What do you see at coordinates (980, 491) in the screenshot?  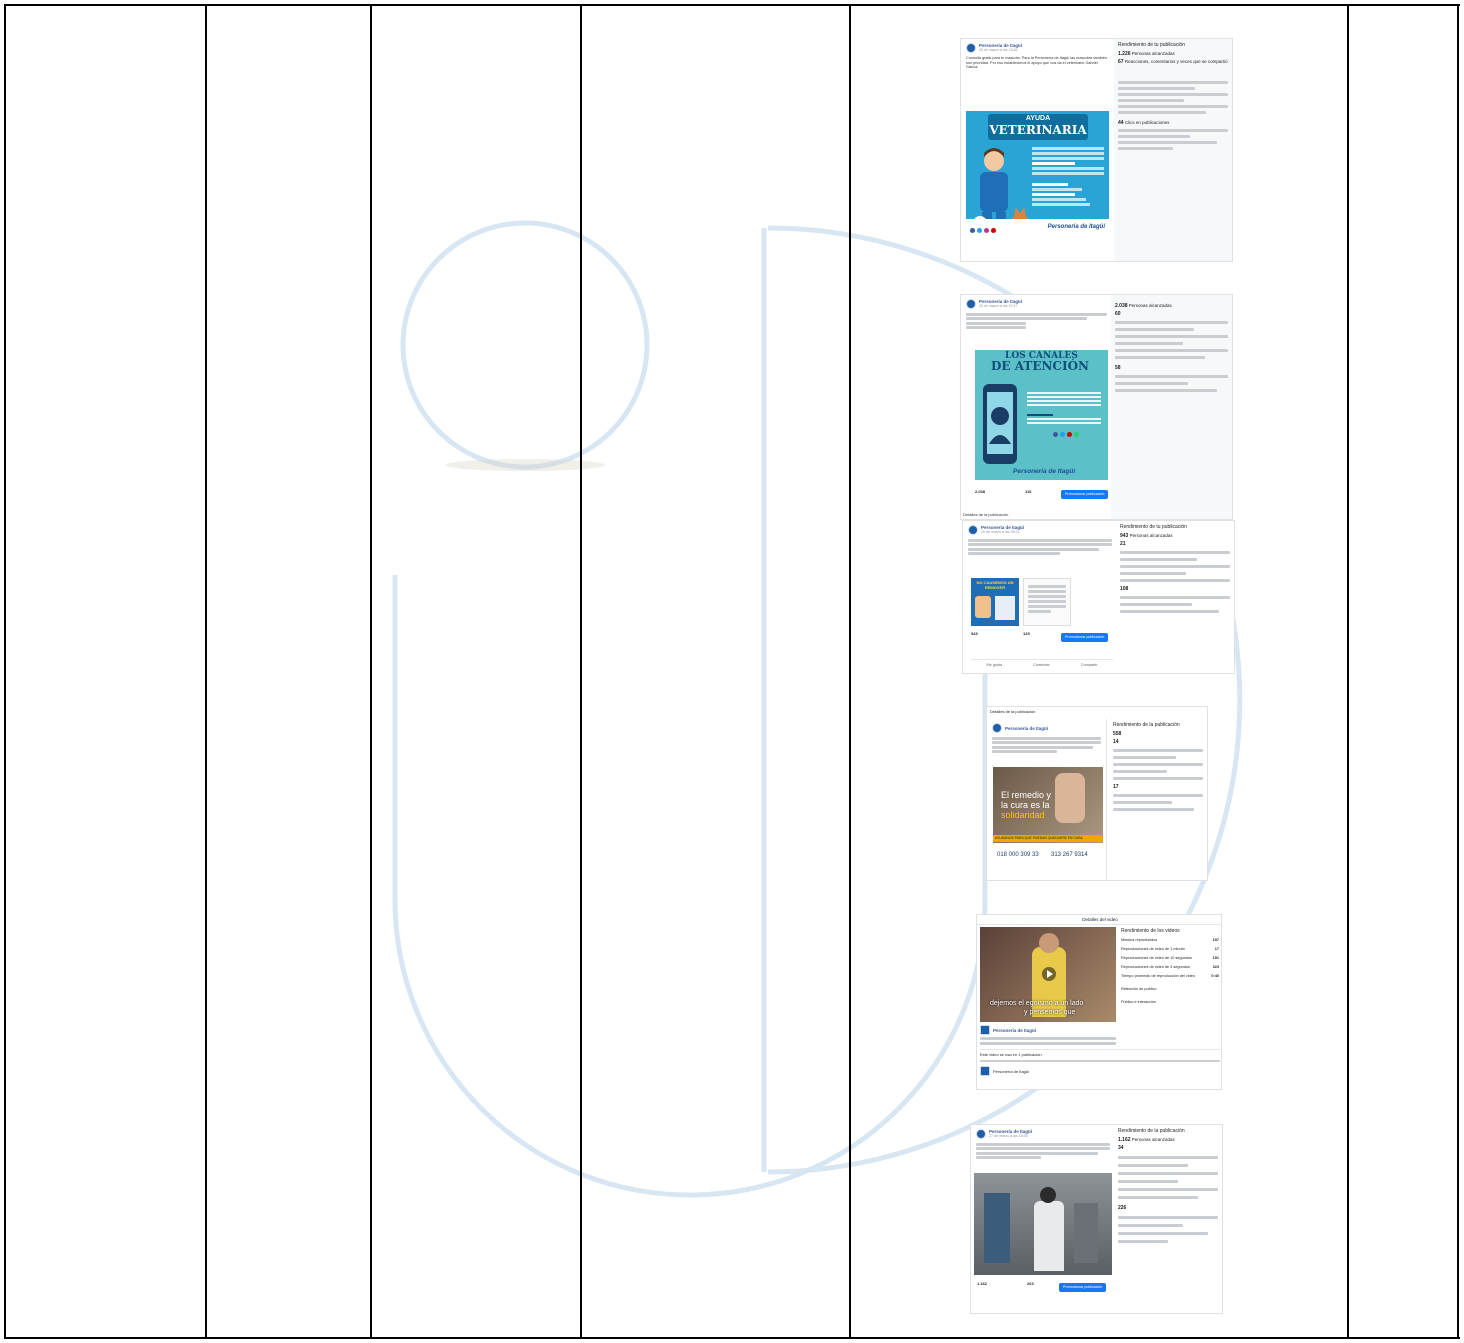 I see `footer-reach: 2.038` at bounding box center [980, 491].